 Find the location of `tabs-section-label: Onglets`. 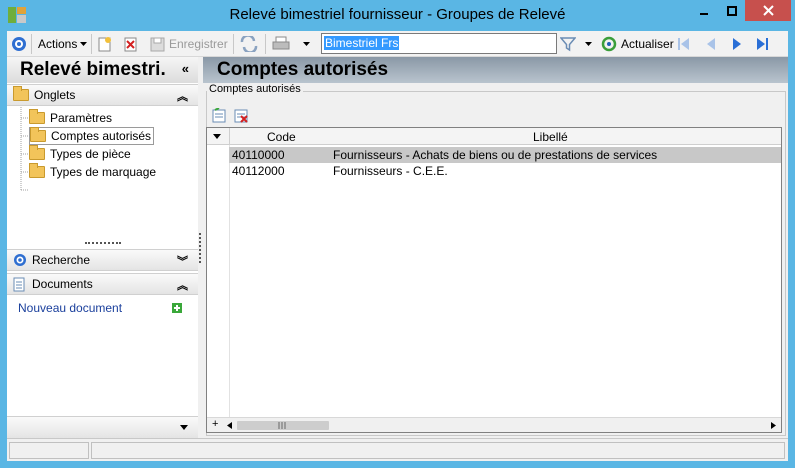

tabs-section-label: Onglets is located at coordinates (55, 95).